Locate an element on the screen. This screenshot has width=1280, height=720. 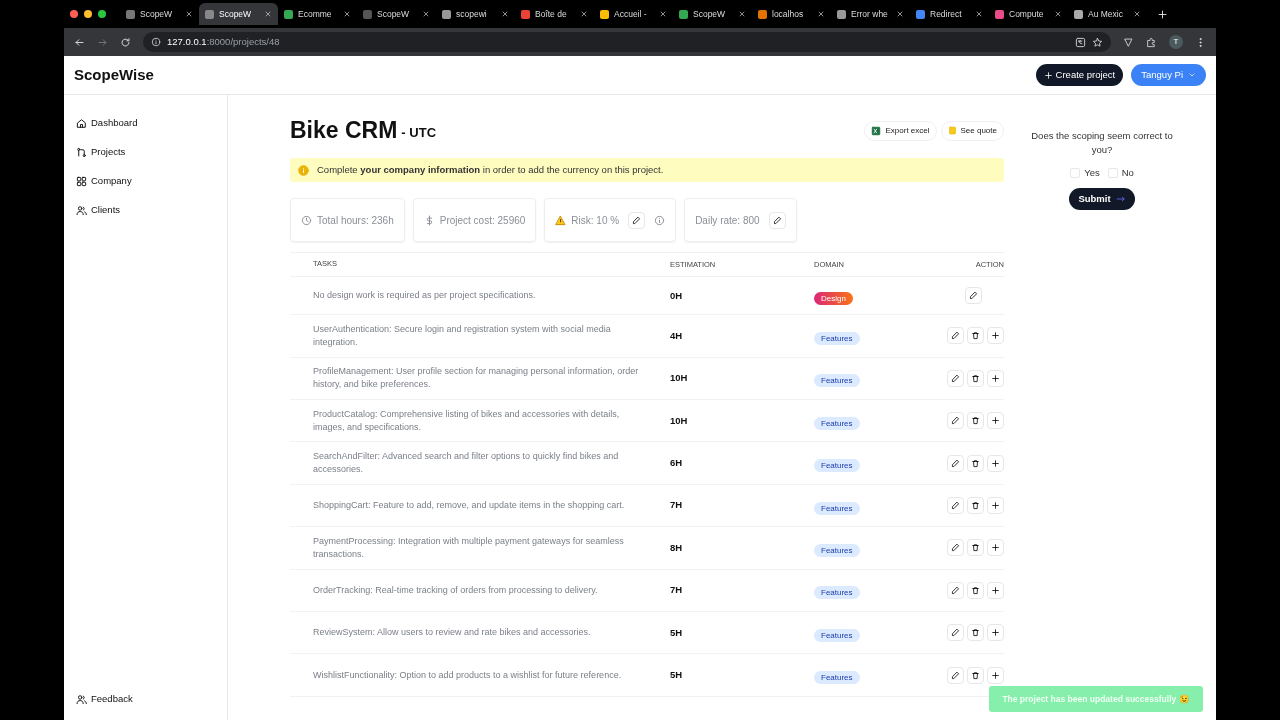
submit-button: Submit is located at coordinates (1102, 198).